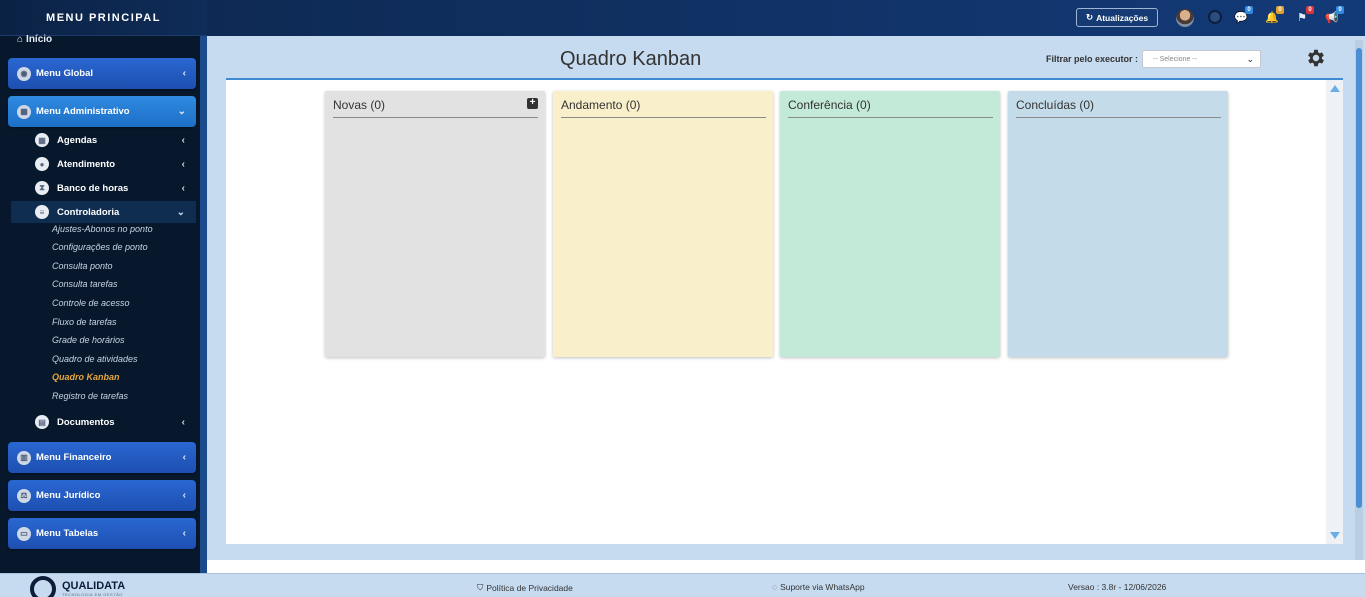  I want to click on sidebar-item-home: ⌂ Início, so click(34, 39).